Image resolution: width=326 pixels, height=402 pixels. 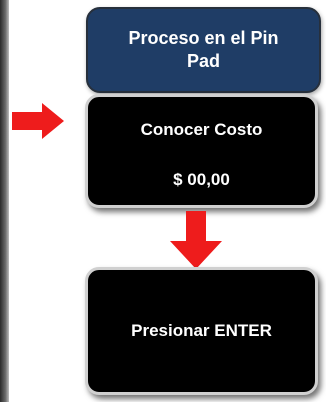 What do you see at coordinates (201, 129) in the screenshot?
I see `step-know-cost-title: Conocer Costo` at bounding box center [201, 129].